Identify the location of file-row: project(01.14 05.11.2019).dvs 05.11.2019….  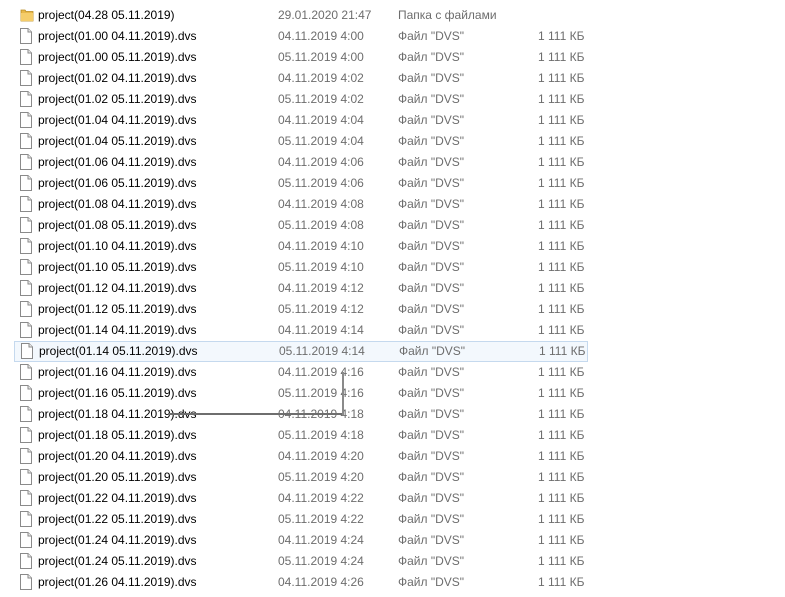
(301, 351).